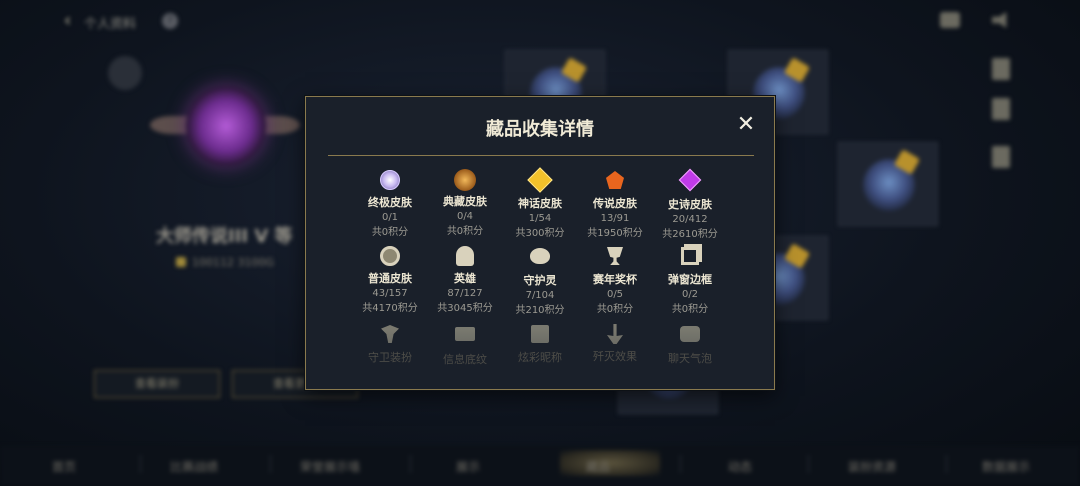  I want to click on mythic-skin-icon, so click(540, 180).